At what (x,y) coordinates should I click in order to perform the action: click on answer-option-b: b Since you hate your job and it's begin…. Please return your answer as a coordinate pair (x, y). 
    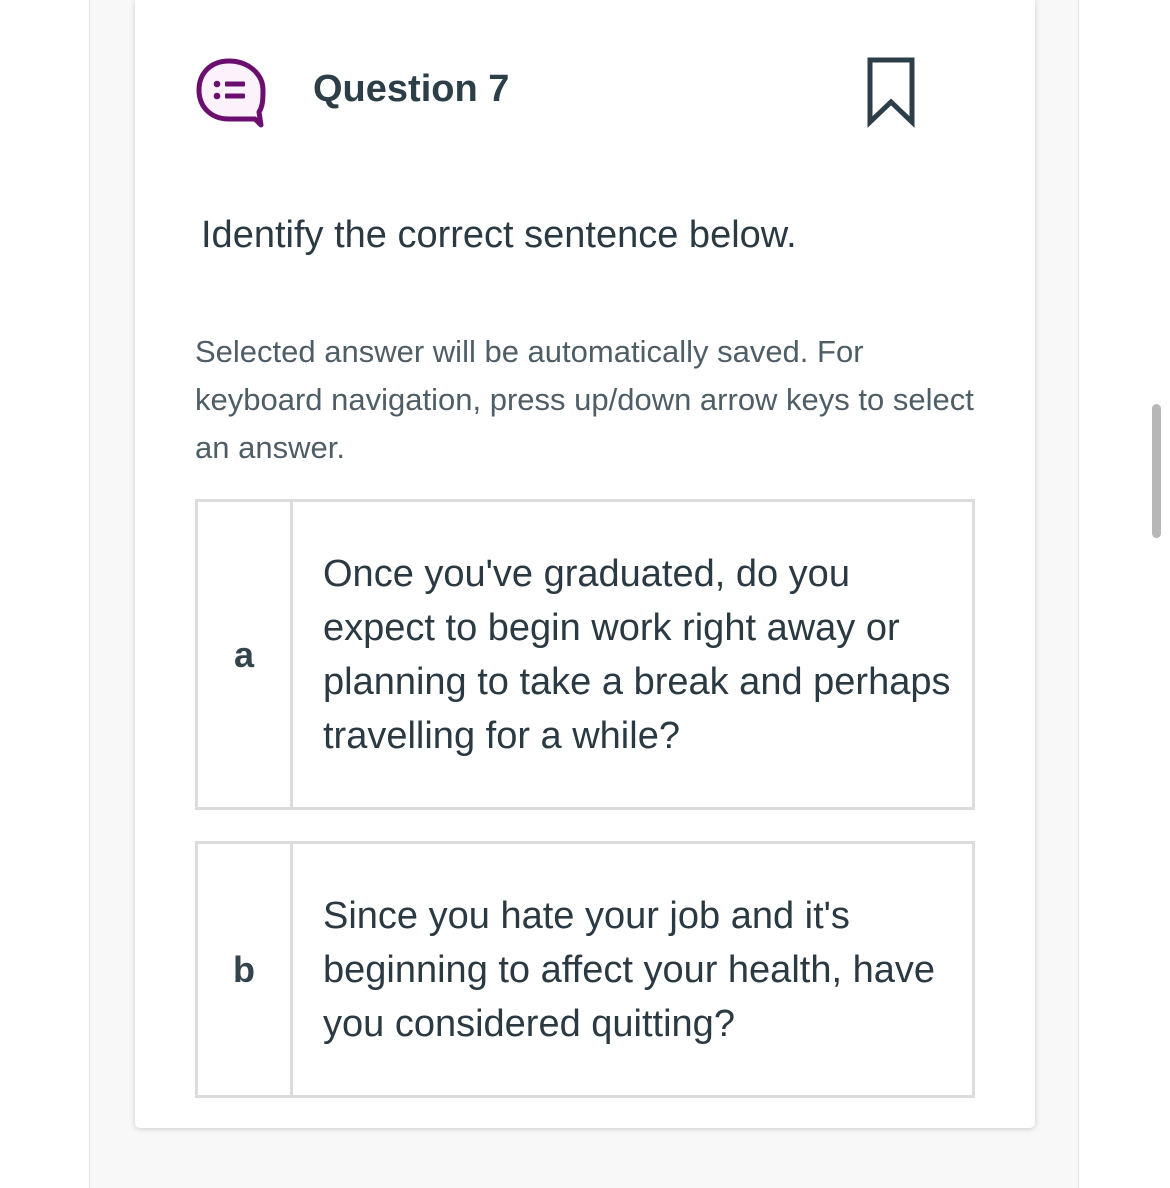
    Looking at the image, I should click on (585, 969).